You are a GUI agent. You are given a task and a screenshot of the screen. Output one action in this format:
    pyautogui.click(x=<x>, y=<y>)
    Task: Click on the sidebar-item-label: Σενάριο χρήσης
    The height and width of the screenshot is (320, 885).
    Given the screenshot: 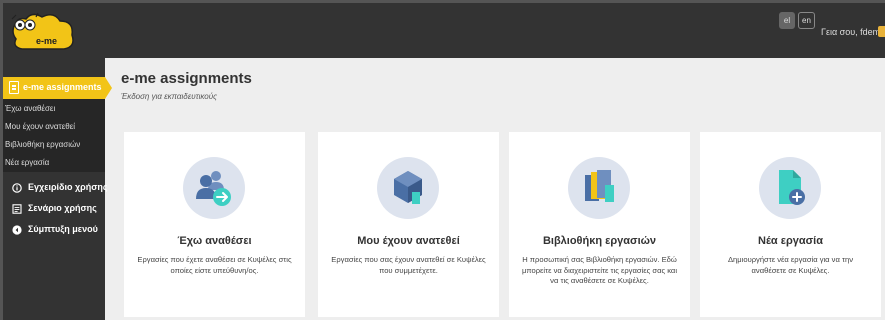 What is the action you would take?
    pyautogui.click(x=62, y=208)
    